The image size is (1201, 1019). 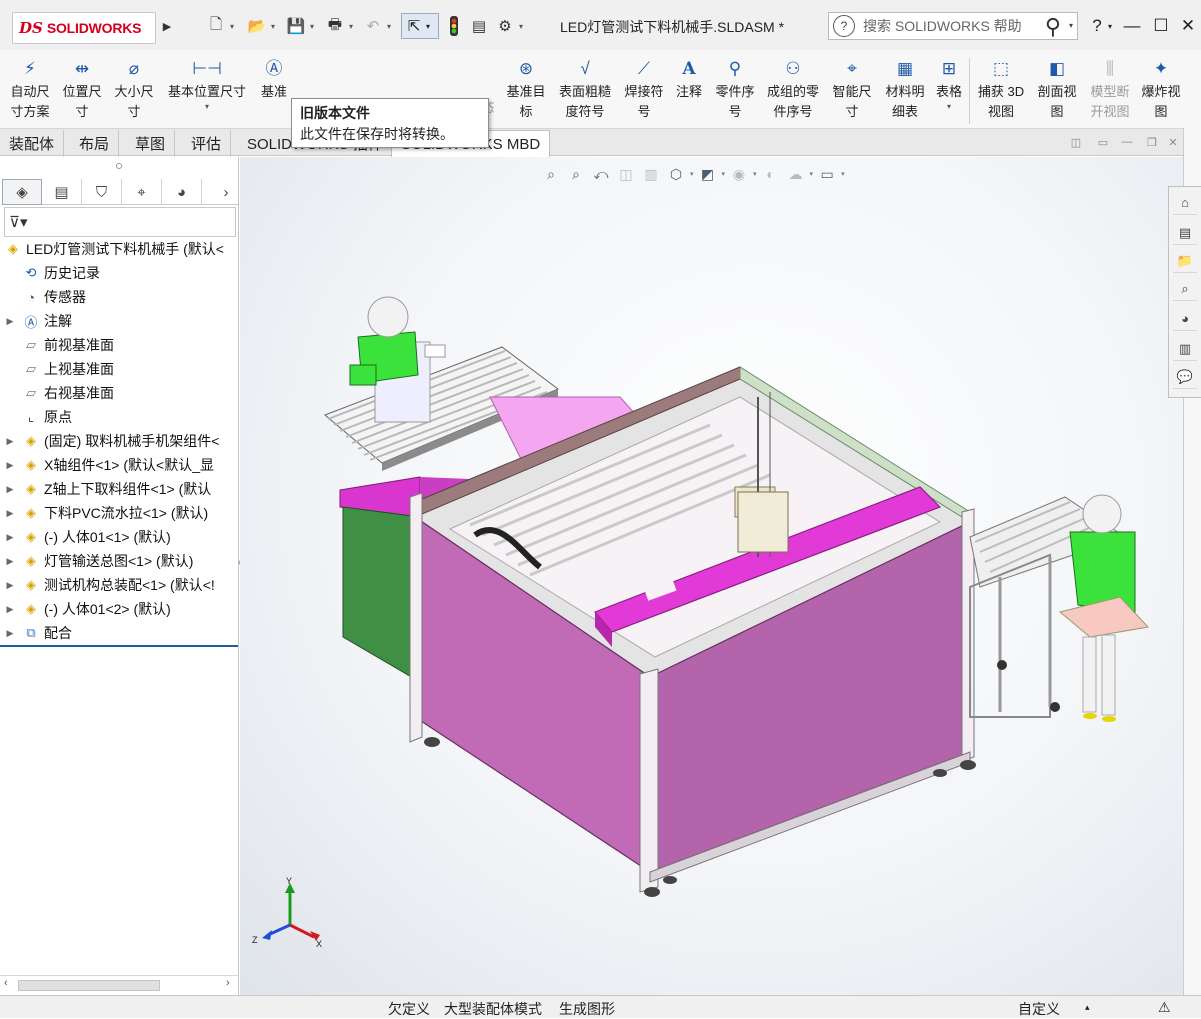 I want to click on custom-properties-icon: ▥, so click(x=1185, y=349).